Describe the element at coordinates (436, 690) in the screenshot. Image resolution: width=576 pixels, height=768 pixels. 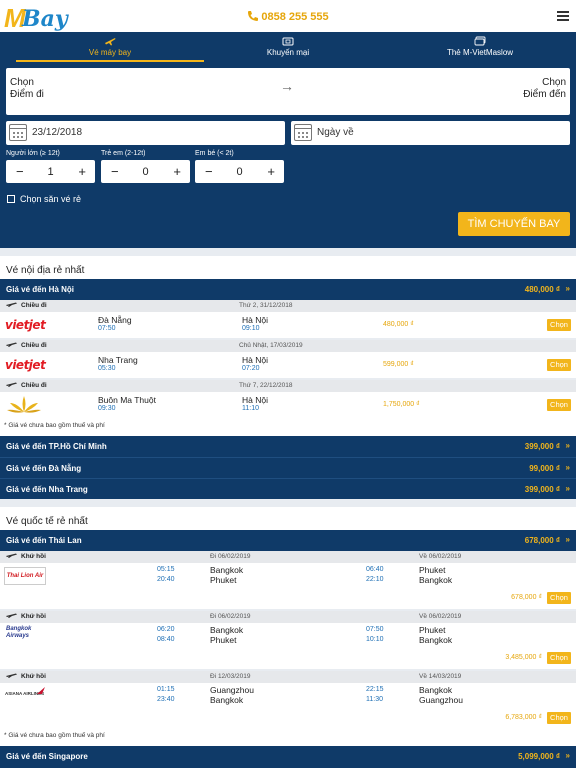
I see `return-origin: Bangkok` at that location.